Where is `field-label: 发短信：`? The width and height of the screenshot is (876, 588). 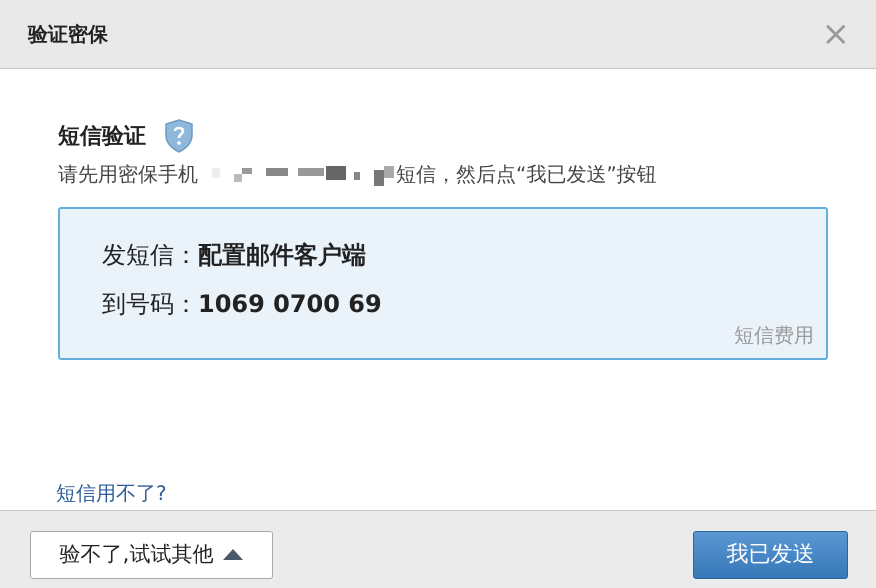 field-label: 发短信： is located at coordinates (150, 255).